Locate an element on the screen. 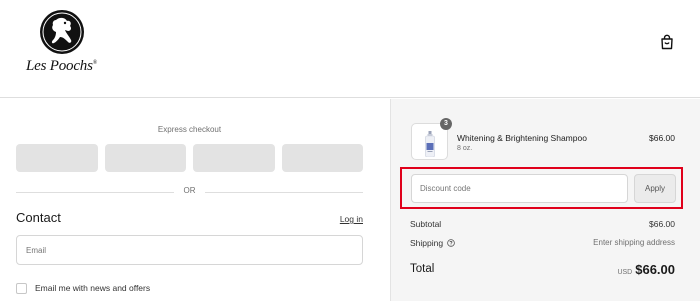 The width and height of the screenshot is (700, 301). discount-code-input is located at coordinates (519, 188).